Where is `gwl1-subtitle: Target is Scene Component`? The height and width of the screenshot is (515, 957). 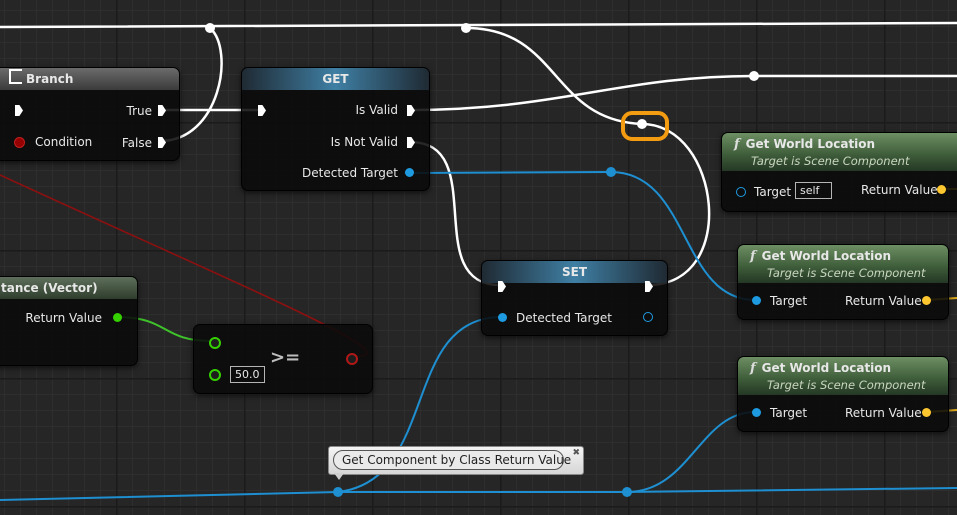
gwl1-subtitle: Target is Scene Component is located at coordinates (830, 161).